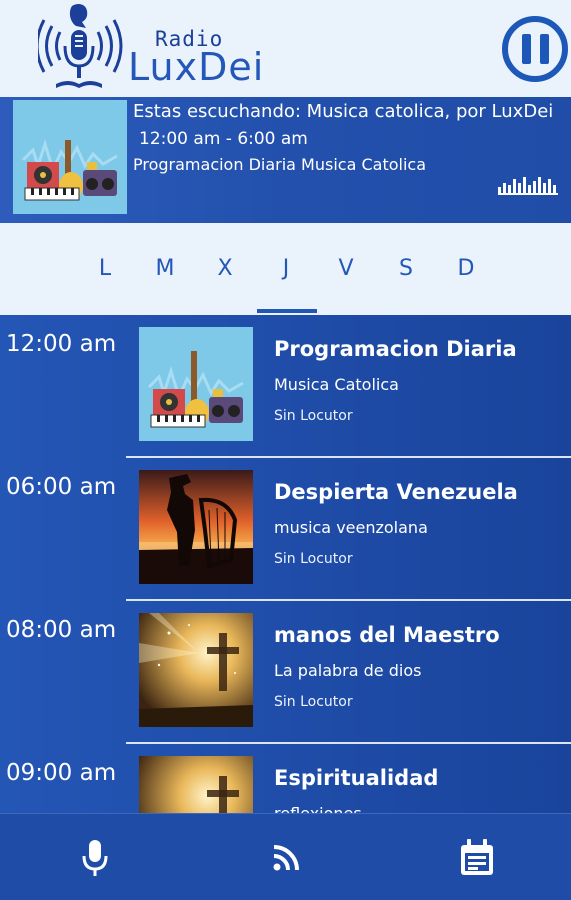 Image resolution: width=571 pixels, height=900 pixels. Describe the element at coordinates (396, 492) in the screenshot. I see `program-title: Despierta Venezuela` at that location.